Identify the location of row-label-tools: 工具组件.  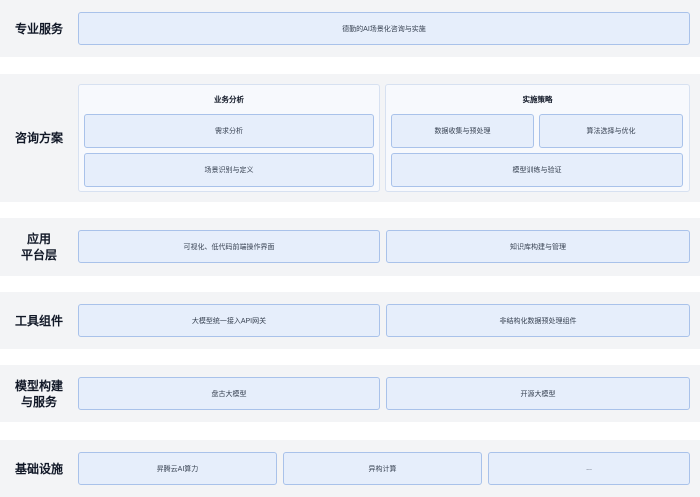
(38, 320).